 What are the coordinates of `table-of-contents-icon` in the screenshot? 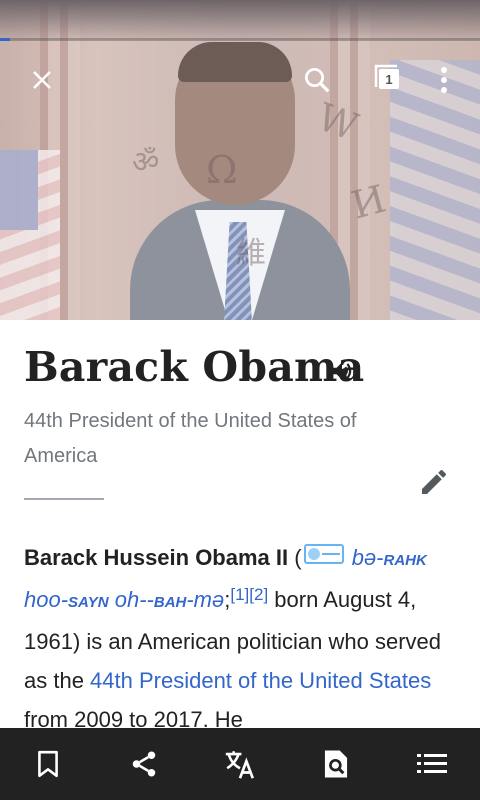 It's located at (432, 763).